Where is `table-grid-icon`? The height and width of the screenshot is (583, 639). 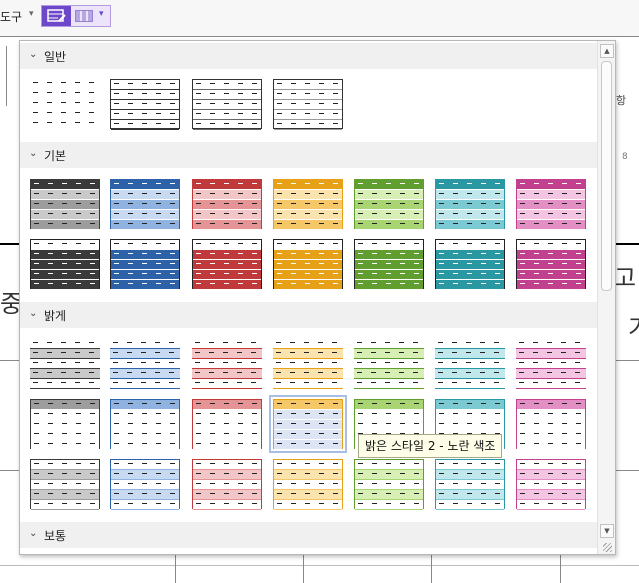
table-grid-icon is located at coordinates (84, 16).